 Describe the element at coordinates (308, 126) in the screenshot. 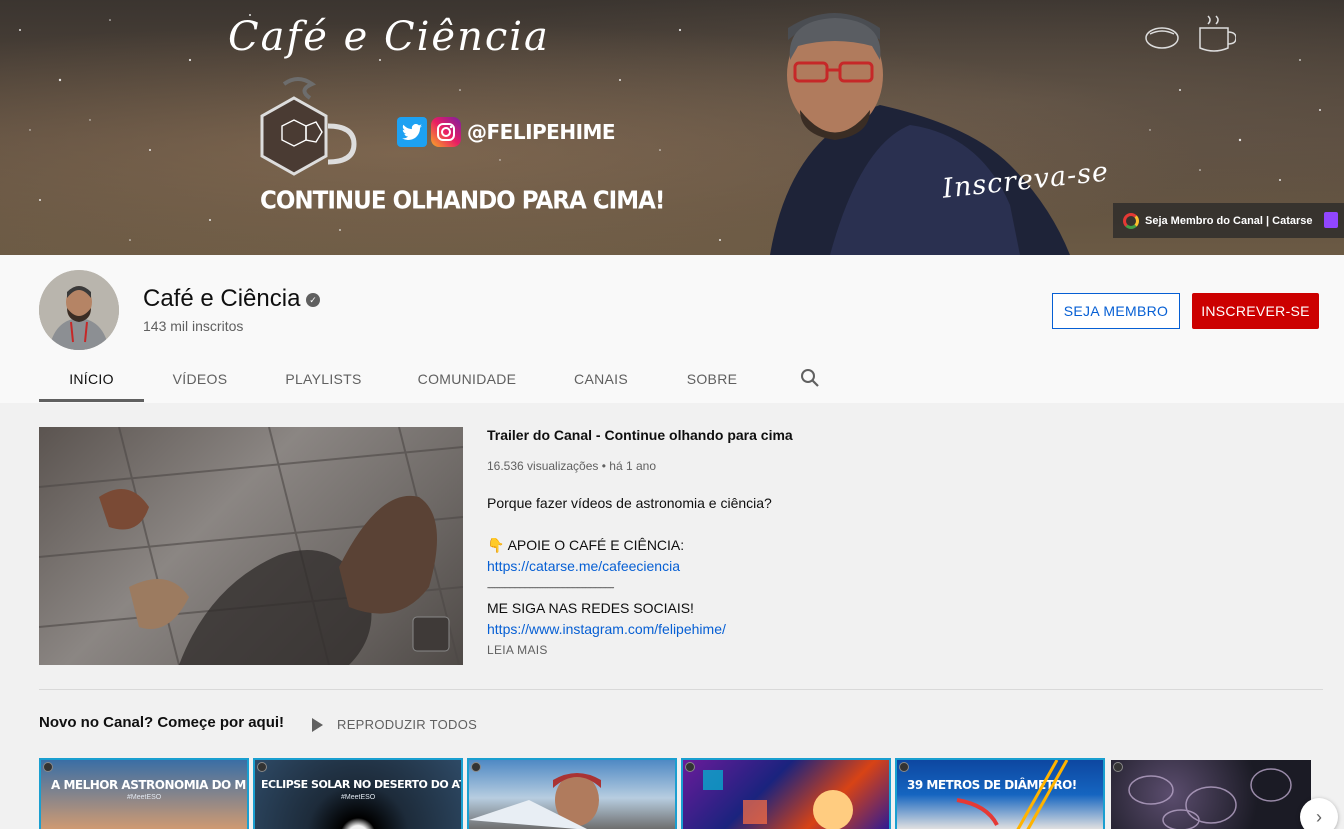

I see `coffee-cup-logo` at that location.